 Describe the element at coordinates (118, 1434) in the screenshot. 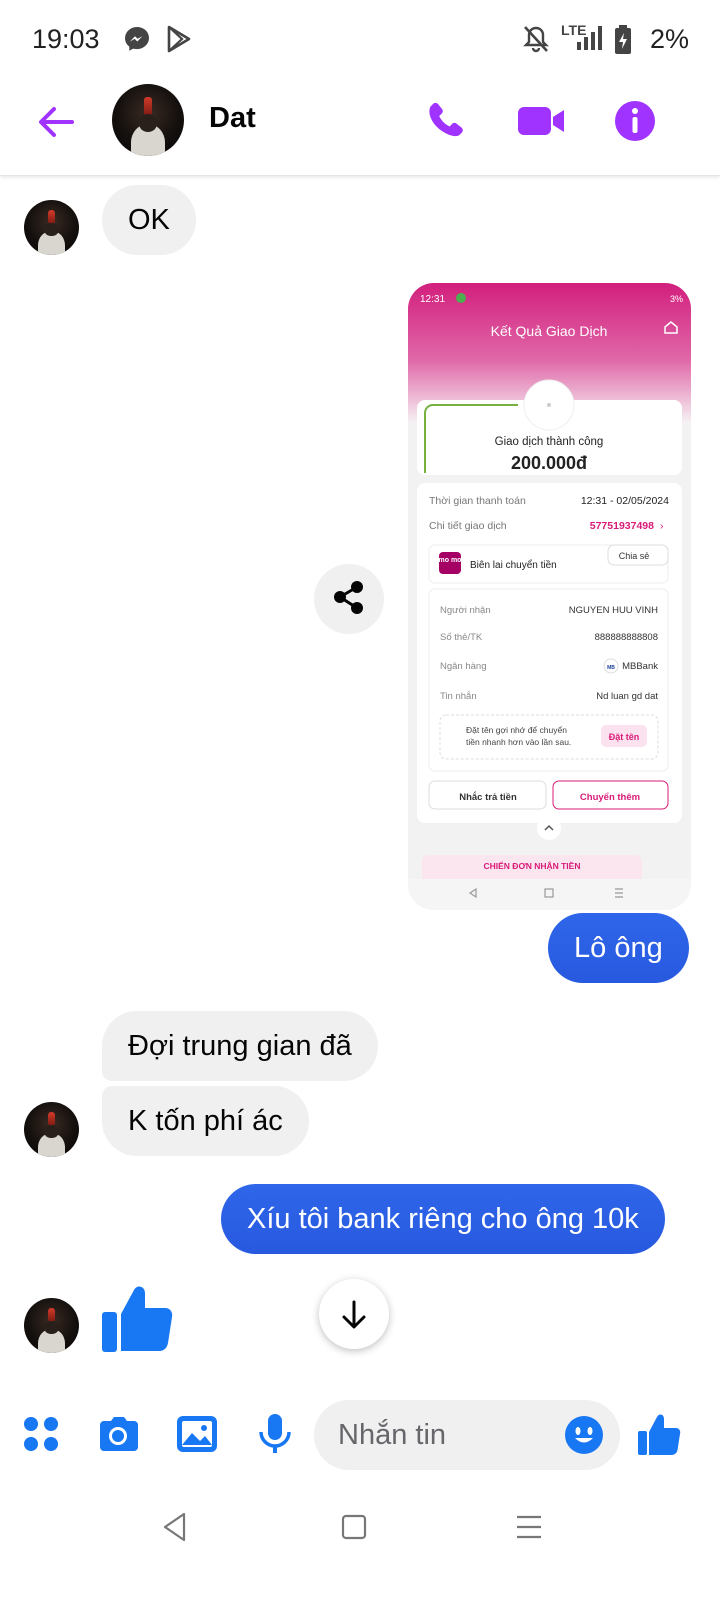

I see `camera-icon` at that location.